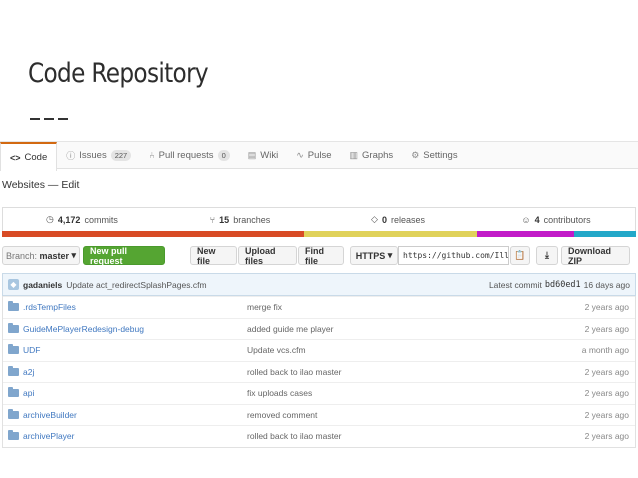 Image resolution: width=638 pixels, height=478 pixels. What do you see at coordinates (15, 157) in the screenshot?
I see `code-icon: <>` at bounding box center [15, 157].